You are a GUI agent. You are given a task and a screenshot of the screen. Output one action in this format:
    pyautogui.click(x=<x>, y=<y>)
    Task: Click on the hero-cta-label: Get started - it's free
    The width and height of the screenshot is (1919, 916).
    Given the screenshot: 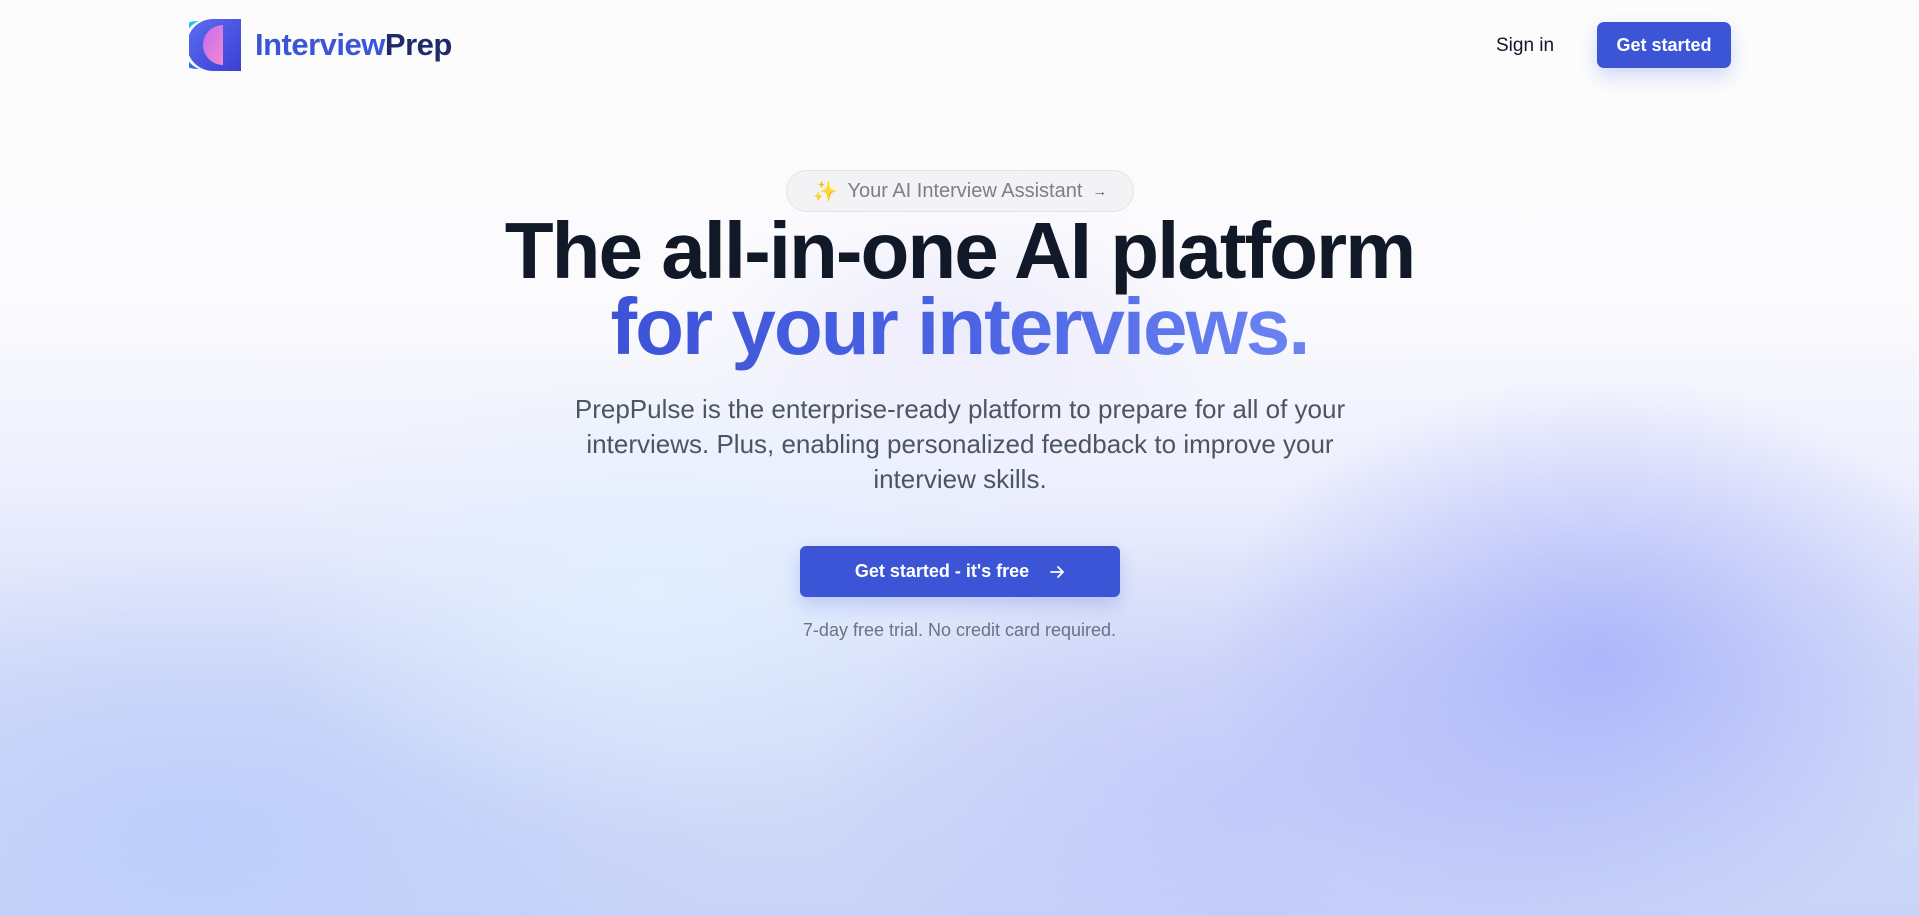 What is the action you would take?
    pyautogui.click(x=942, y=571)
    